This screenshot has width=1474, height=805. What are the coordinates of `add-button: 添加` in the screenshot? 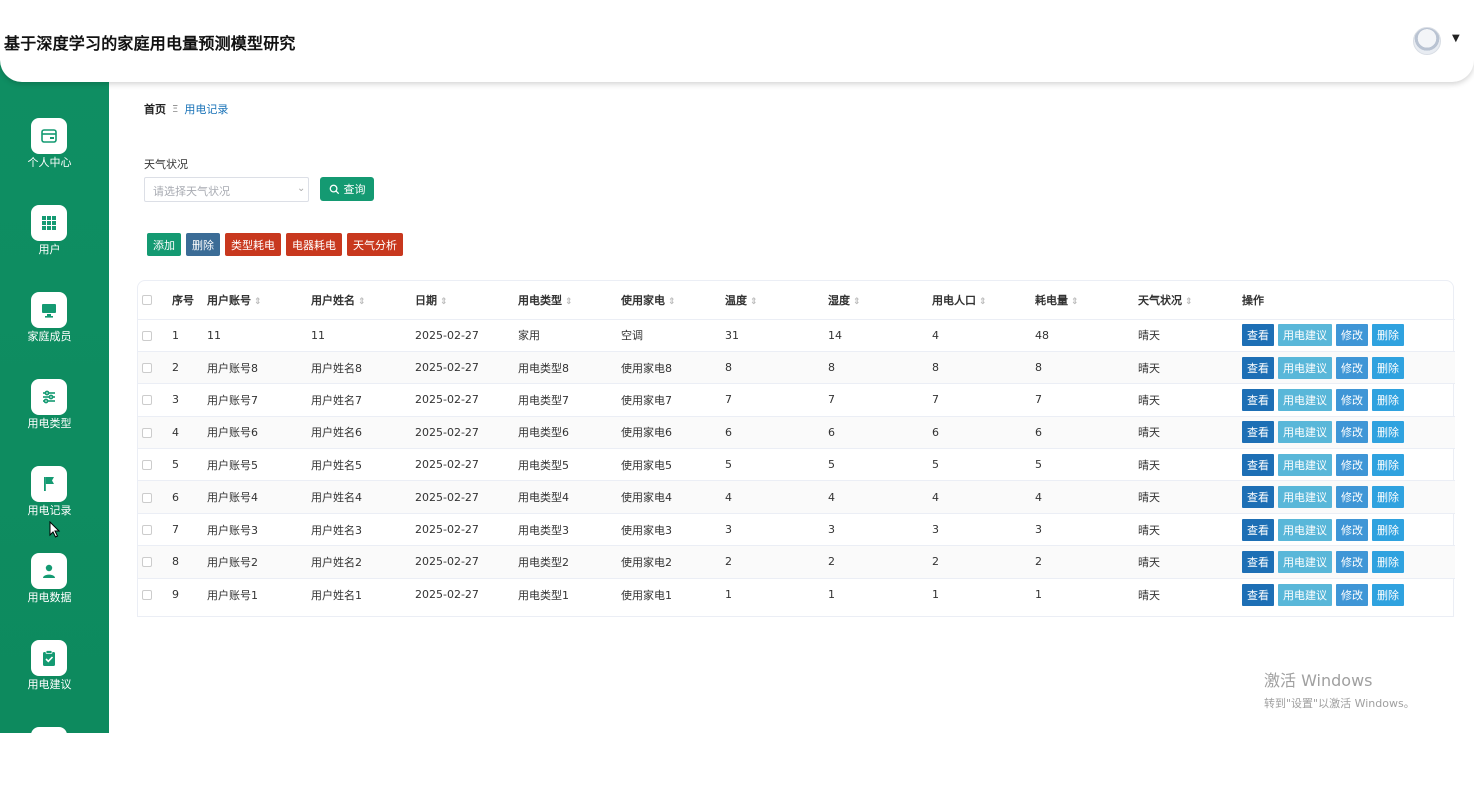 It's located at (164, 244).